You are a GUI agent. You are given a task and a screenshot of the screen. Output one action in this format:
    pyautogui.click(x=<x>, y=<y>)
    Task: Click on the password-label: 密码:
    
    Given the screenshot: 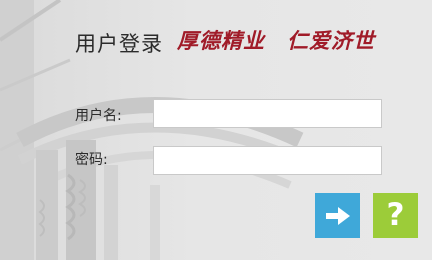 What is the action you would take?
    pyautogui.click(x=91, y=160)
    